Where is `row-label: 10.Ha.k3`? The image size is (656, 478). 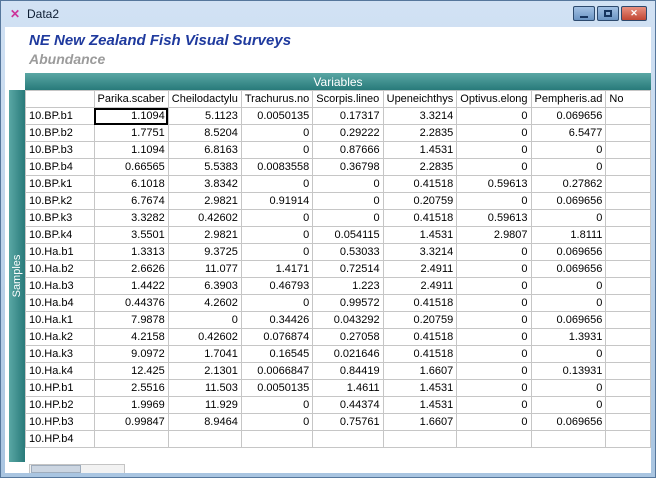 row-label: 10.Ha.k3 is located at coordinates (60, 354).